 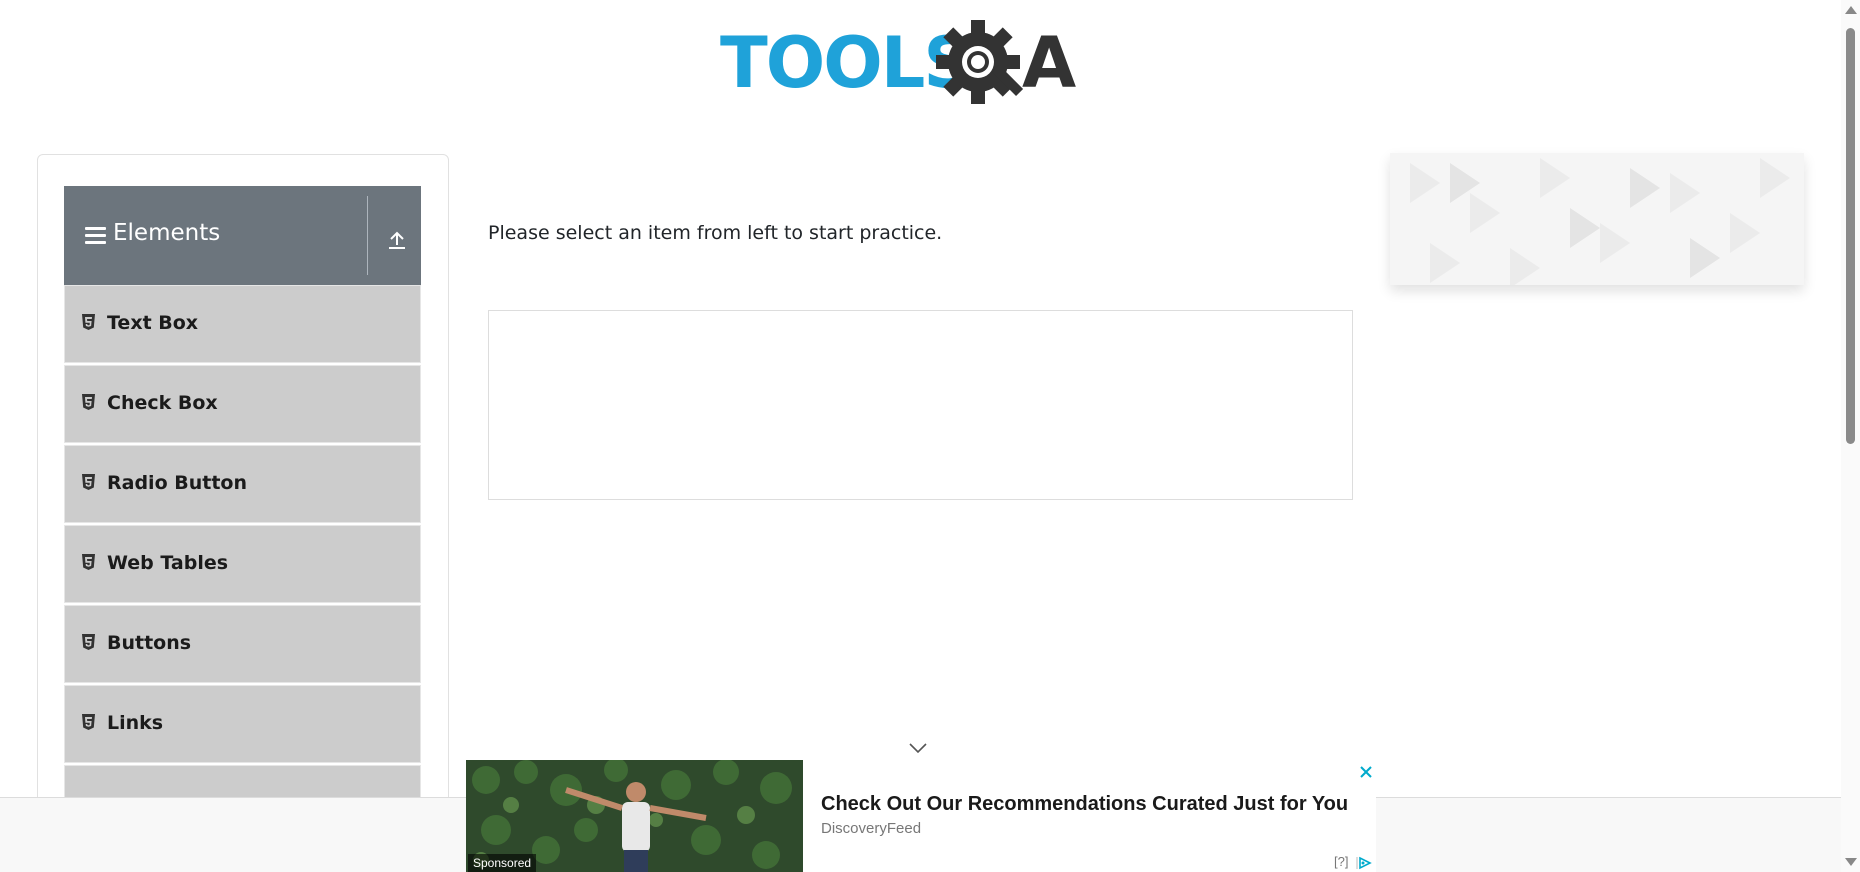 I want to click on sponsored-label: Sponsored, so click(x=502, y=863).